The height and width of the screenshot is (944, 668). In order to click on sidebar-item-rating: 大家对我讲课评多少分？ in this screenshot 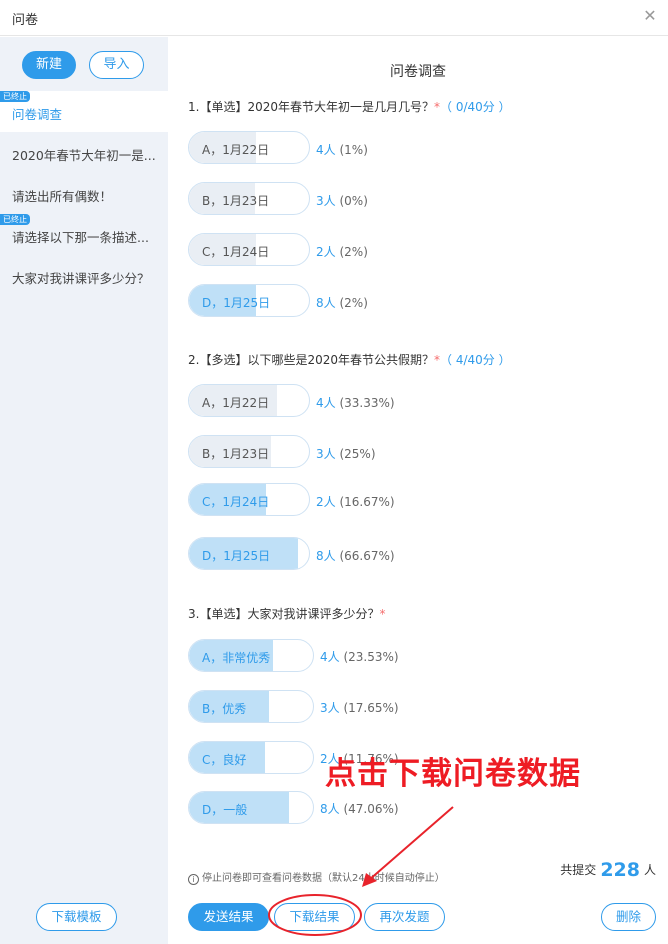, I will do `click(84, 275)`.